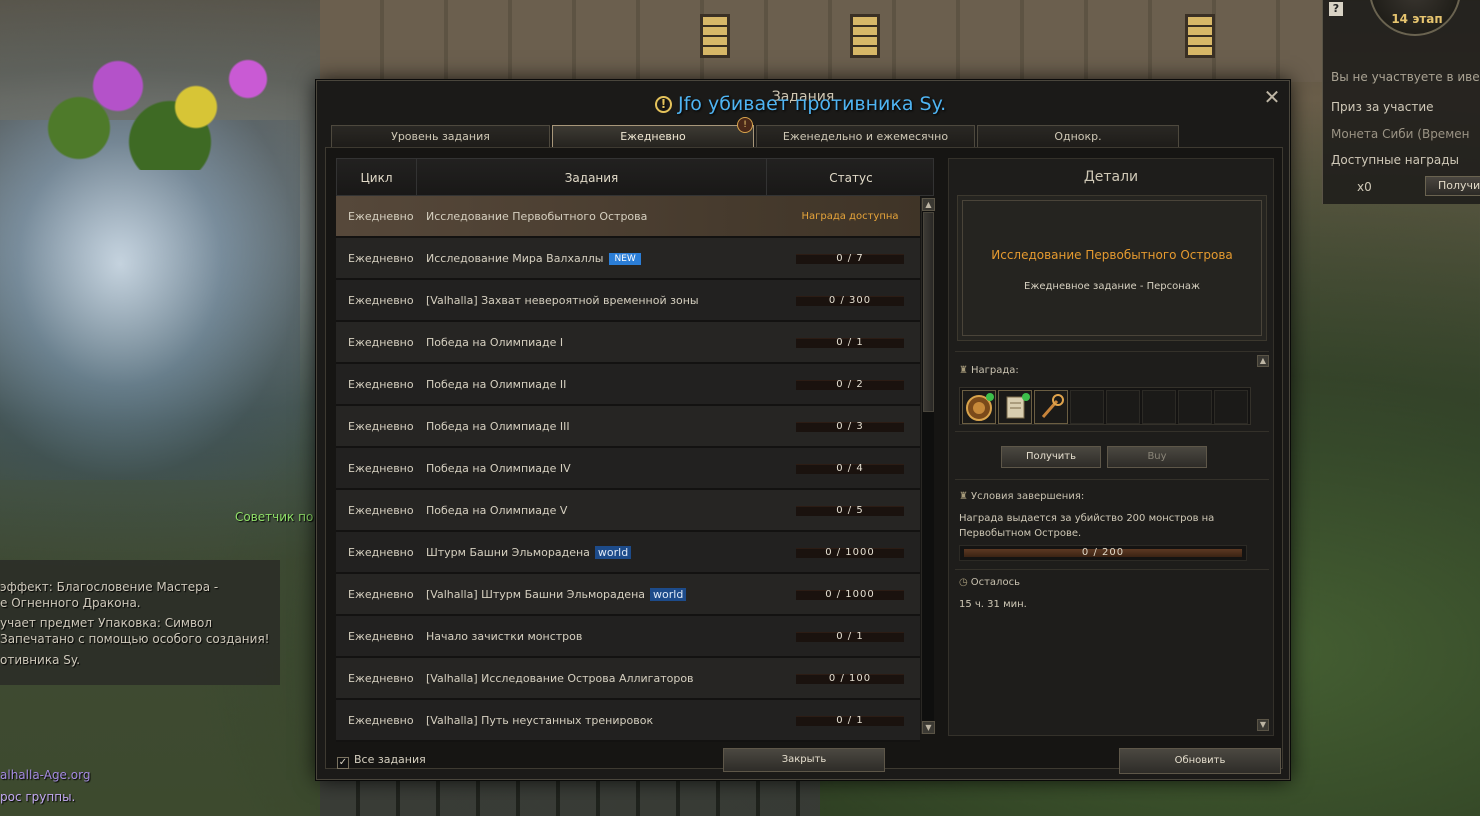  Describe the element at coordinates (928, 466) in the screenshot. I see `quest-list-scrollbar: ▲ ▼` at that location.